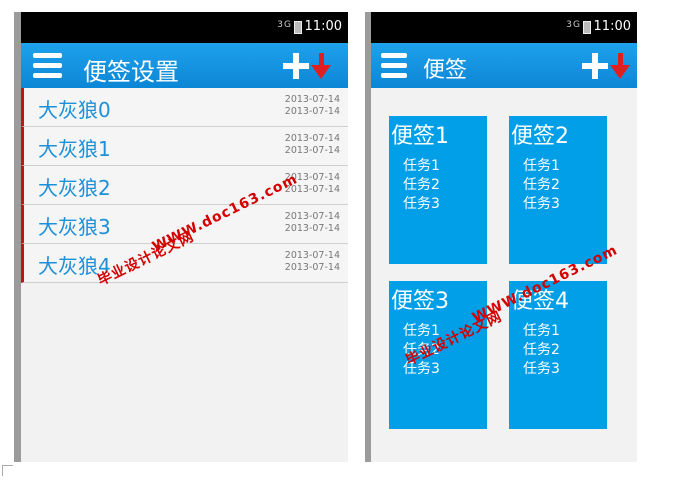  What do you see at coordinates (7, 470) in the screenshot?
I see `corner-mark` at bounding box center [7, 470].